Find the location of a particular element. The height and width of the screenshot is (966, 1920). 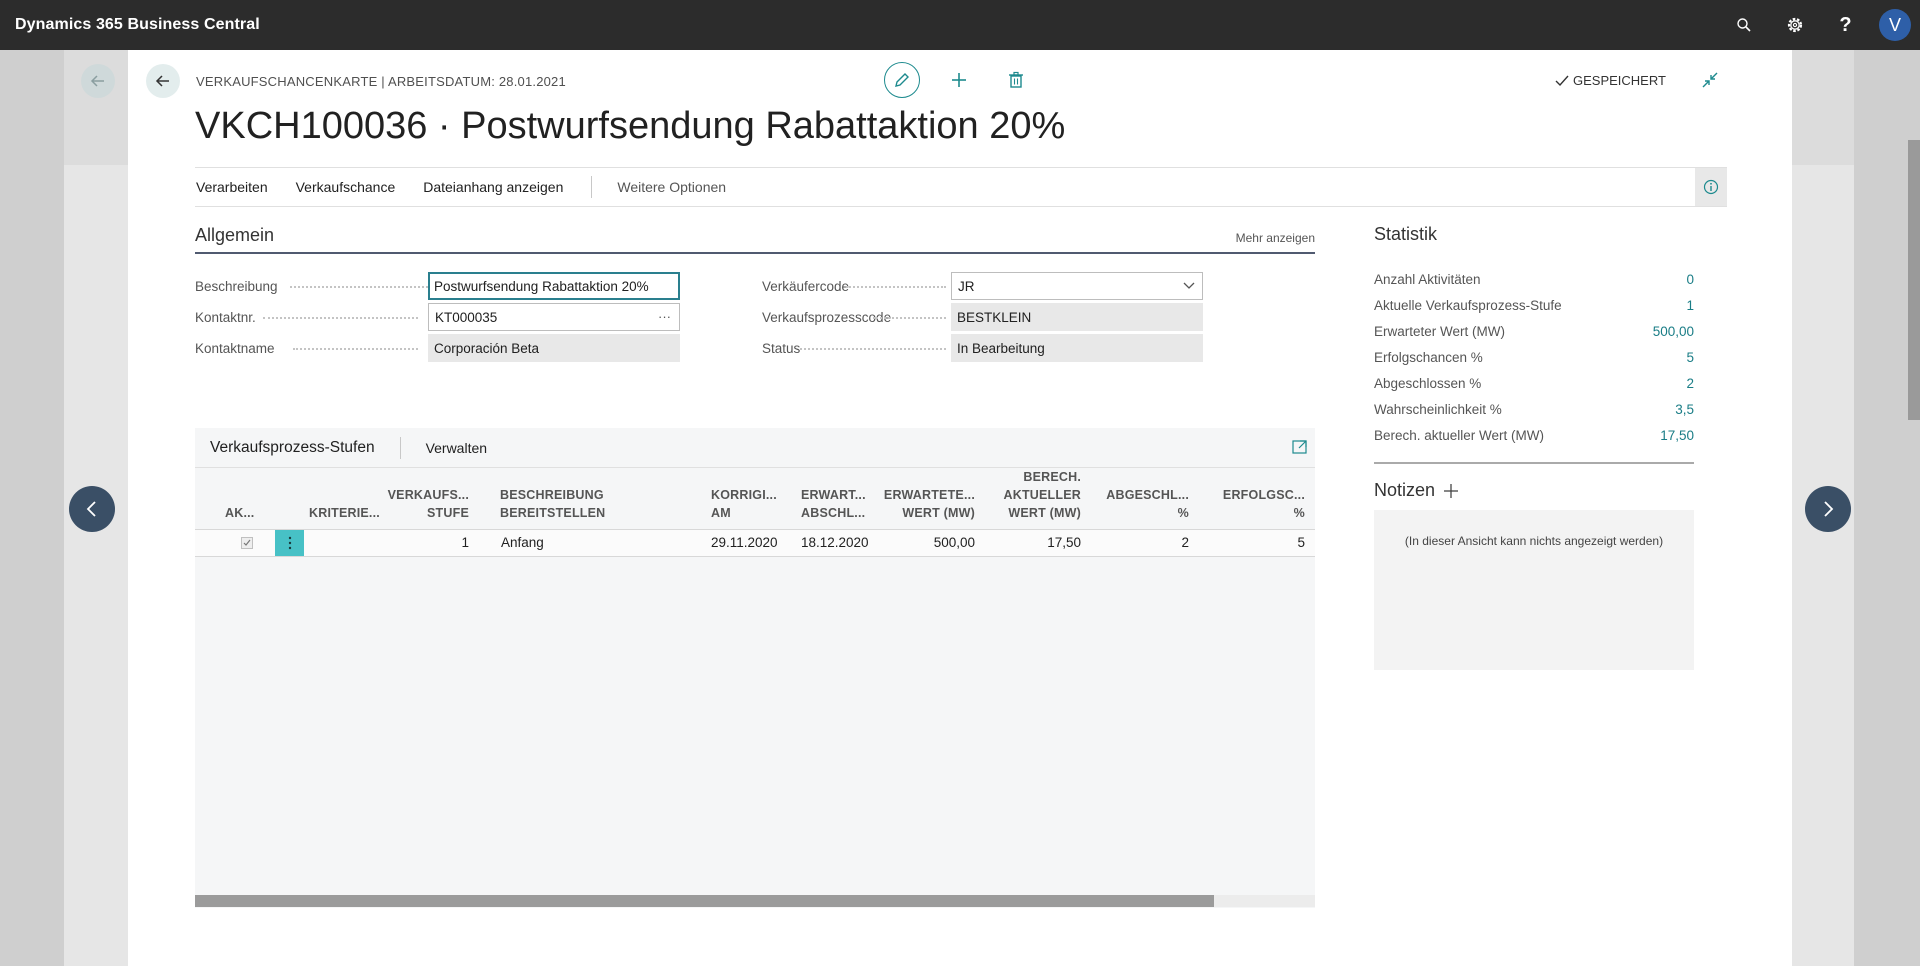

col-description: BESCHREIBUNG BEREITSTELLEN is located at coordinates (570, 498).